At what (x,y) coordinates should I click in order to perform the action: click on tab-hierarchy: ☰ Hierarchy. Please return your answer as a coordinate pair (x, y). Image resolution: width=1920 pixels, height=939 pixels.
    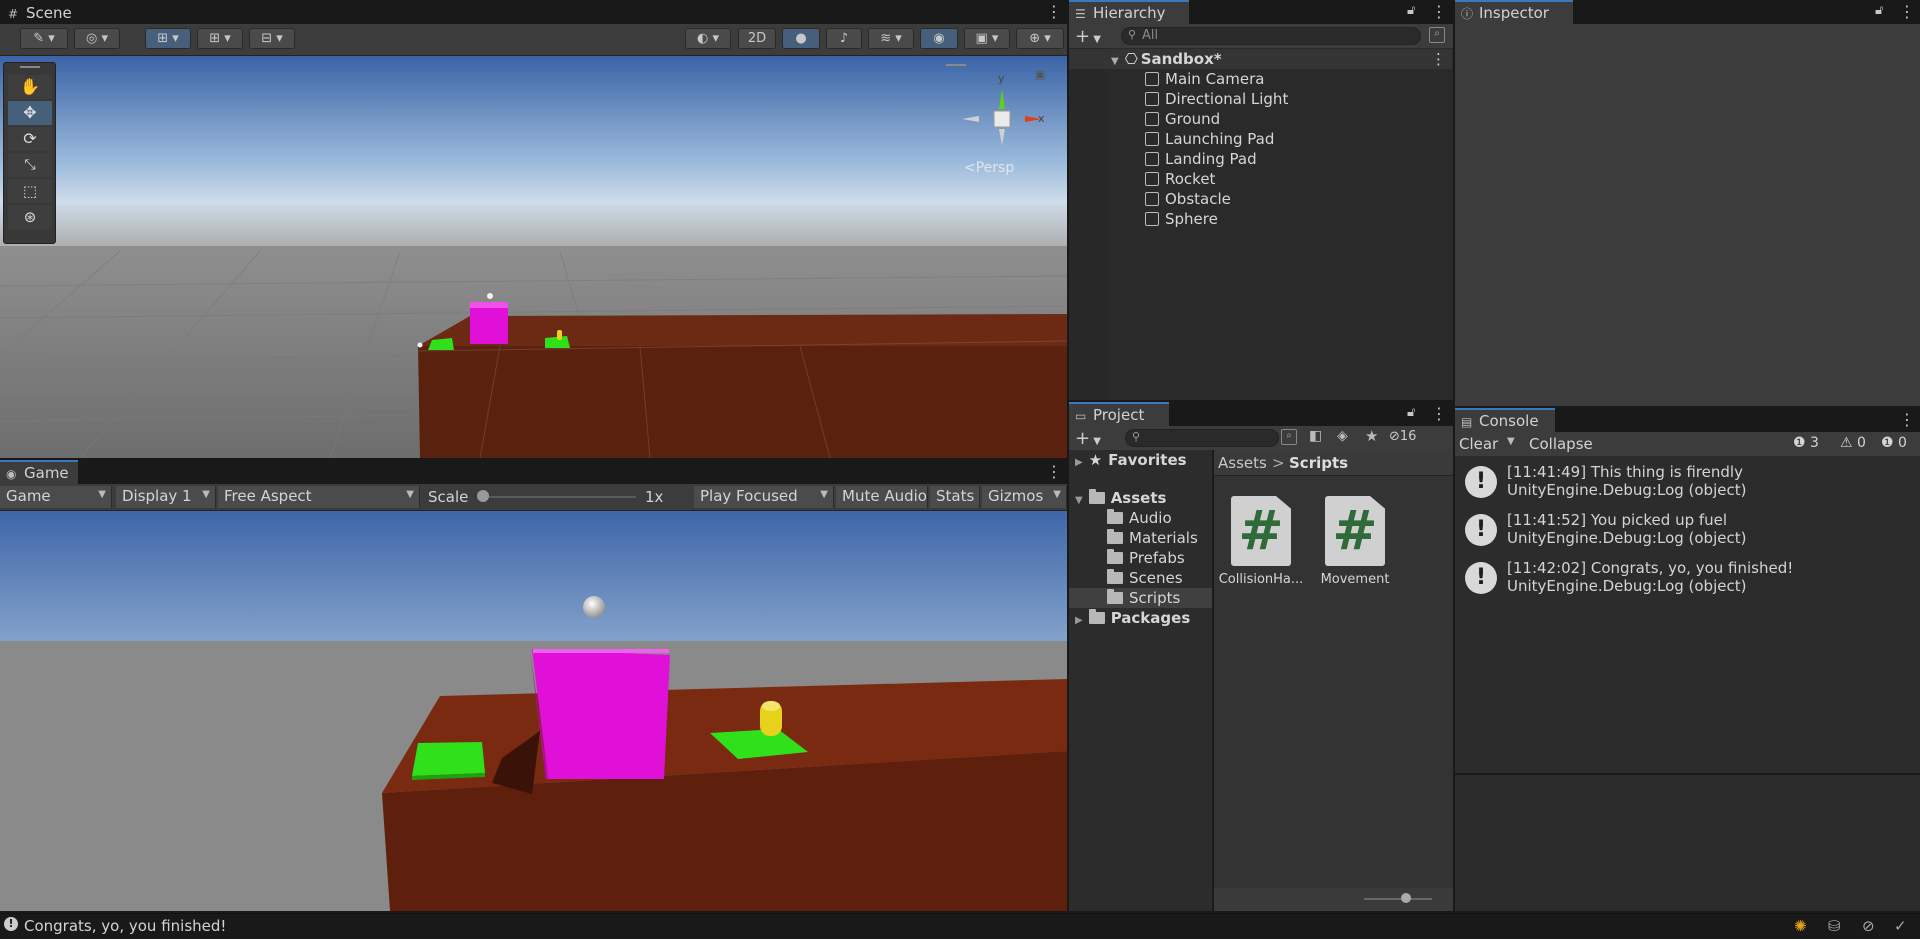
    Looking at the image, I should click on (1129, 12).